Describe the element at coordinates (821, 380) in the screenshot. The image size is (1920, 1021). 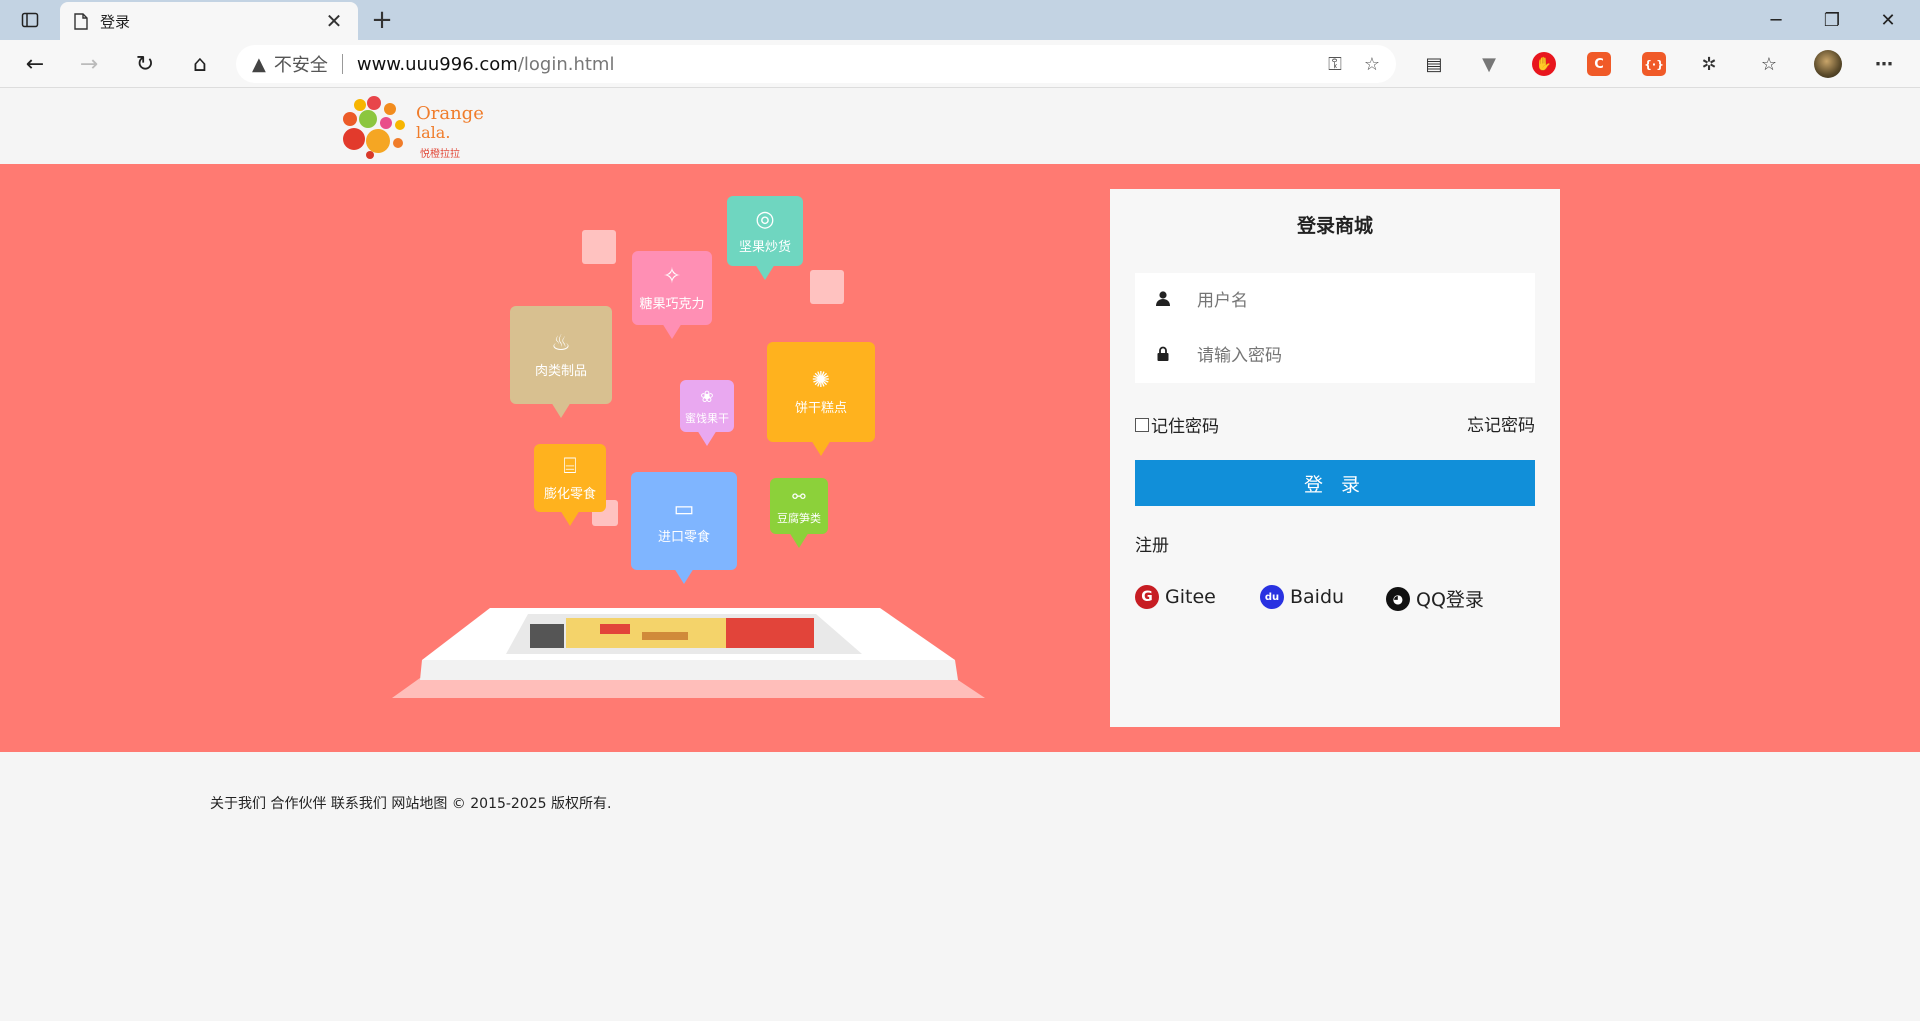
I see `cookie-icon: ✺` at that location.